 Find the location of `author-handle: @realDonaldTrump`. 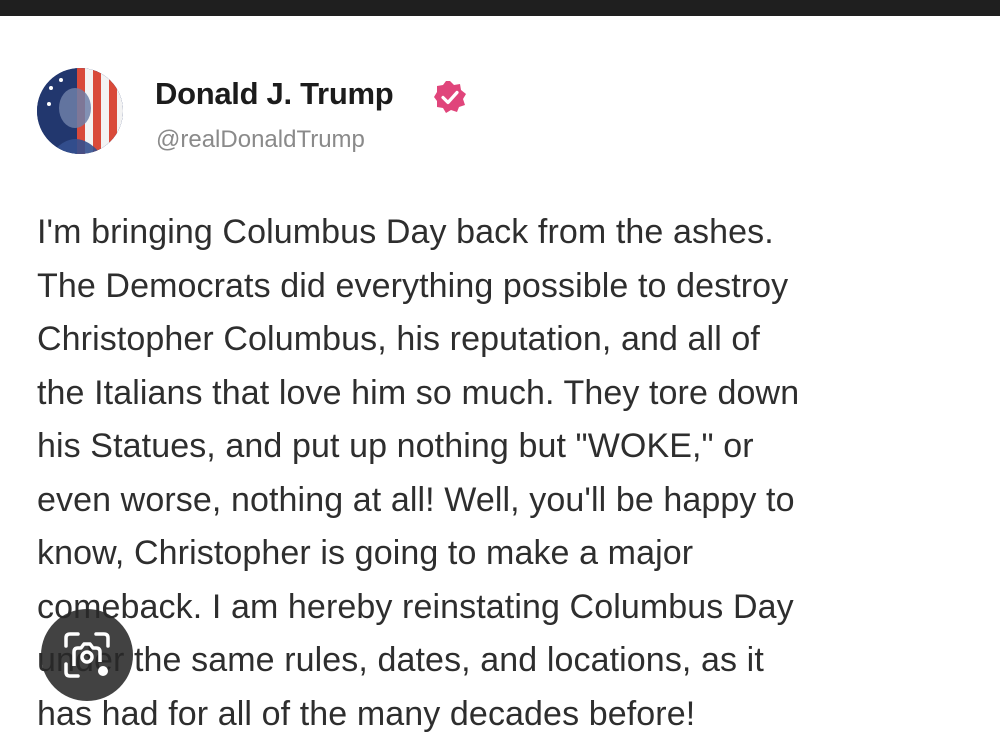

author-handle: @realDonaldTrump is located at coordinates (260, 140).